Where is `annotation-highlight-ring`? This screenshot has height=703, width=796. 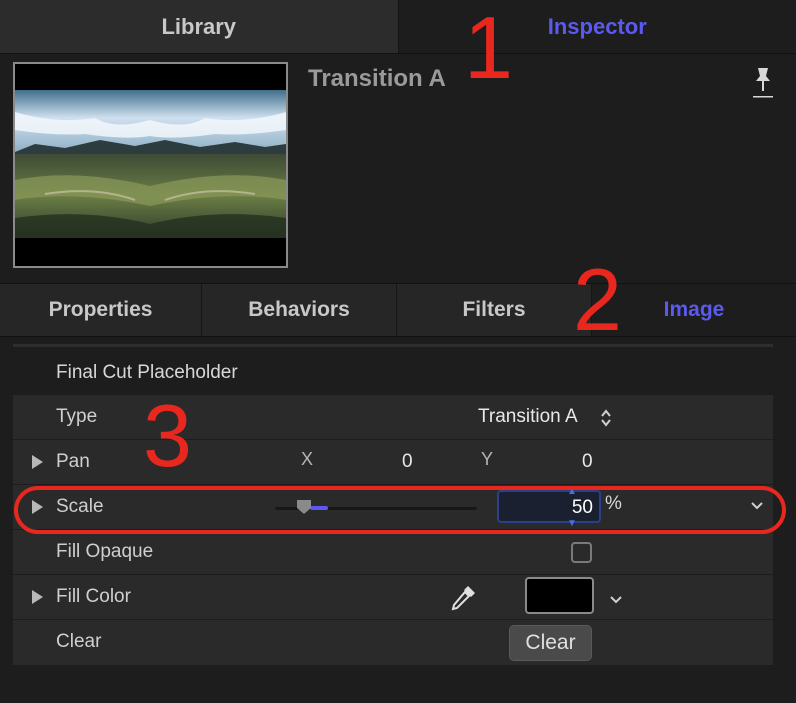 annotation-highlight-ring is located at coordinates (400, 510).